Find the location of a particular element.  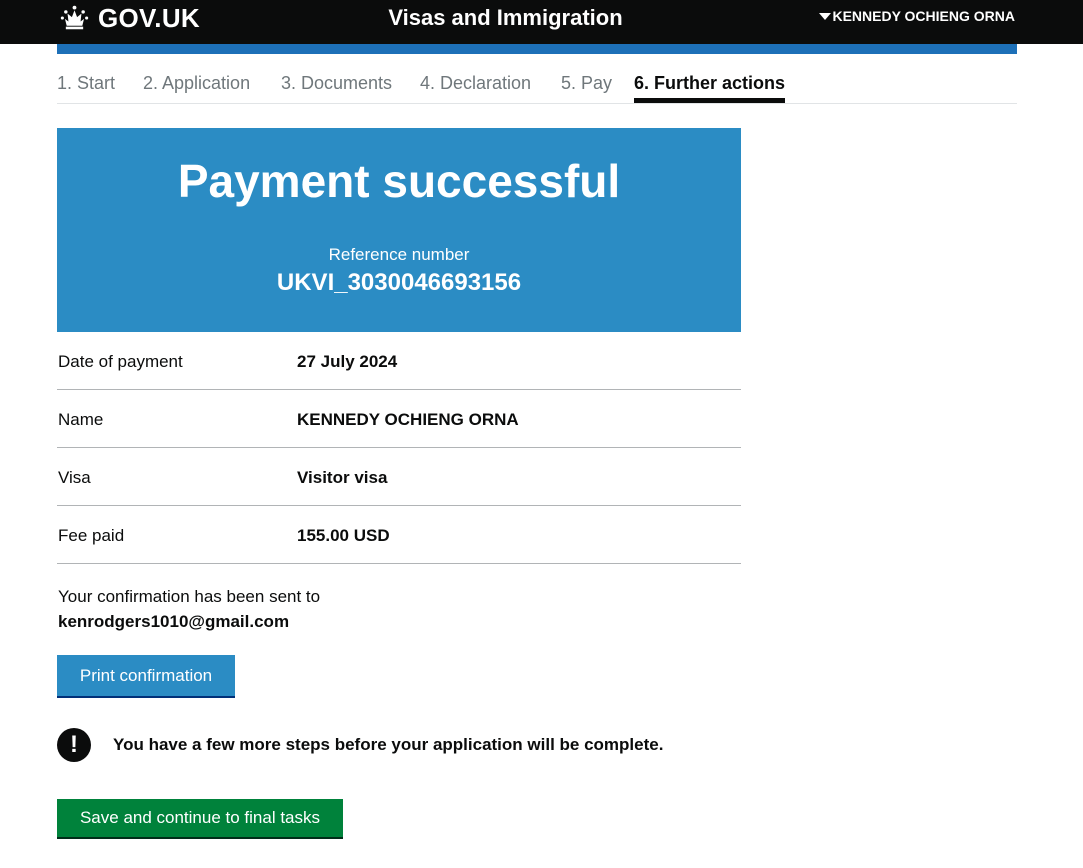

step-application: 2. Application is located at coordinates (197, 83).